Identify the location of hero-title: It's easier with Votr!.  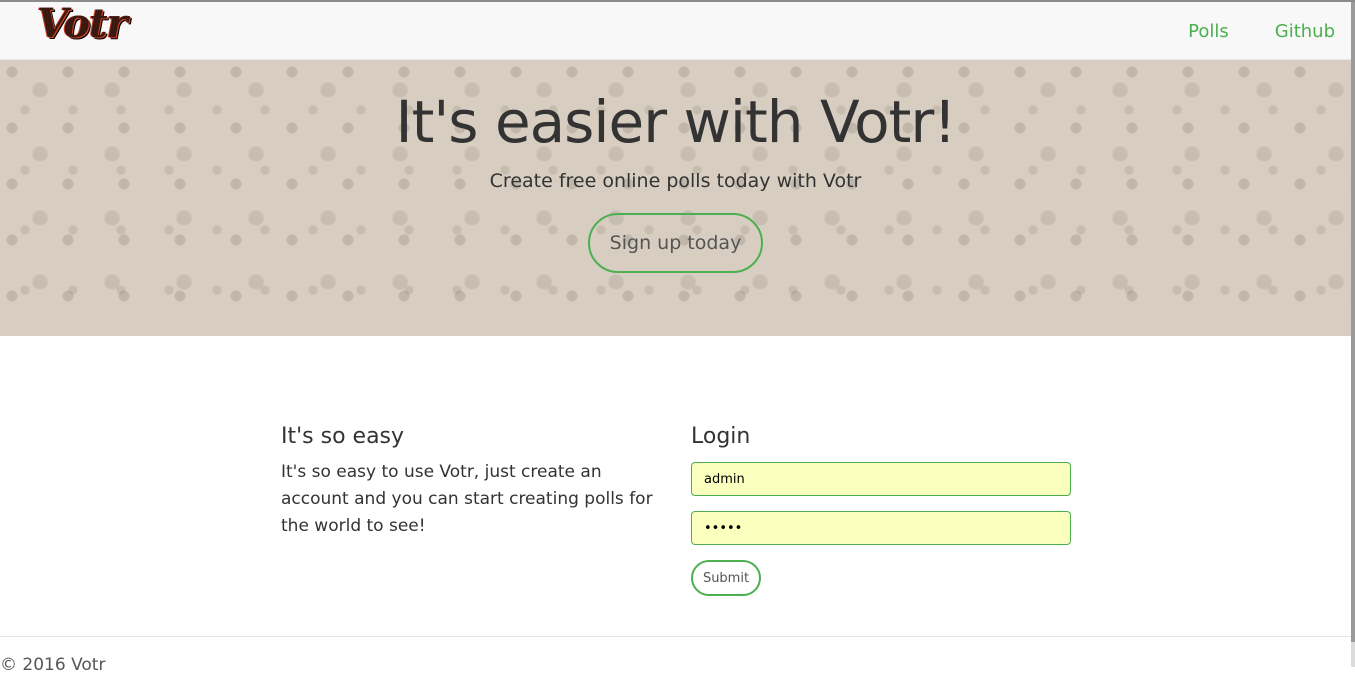
(676, 122).